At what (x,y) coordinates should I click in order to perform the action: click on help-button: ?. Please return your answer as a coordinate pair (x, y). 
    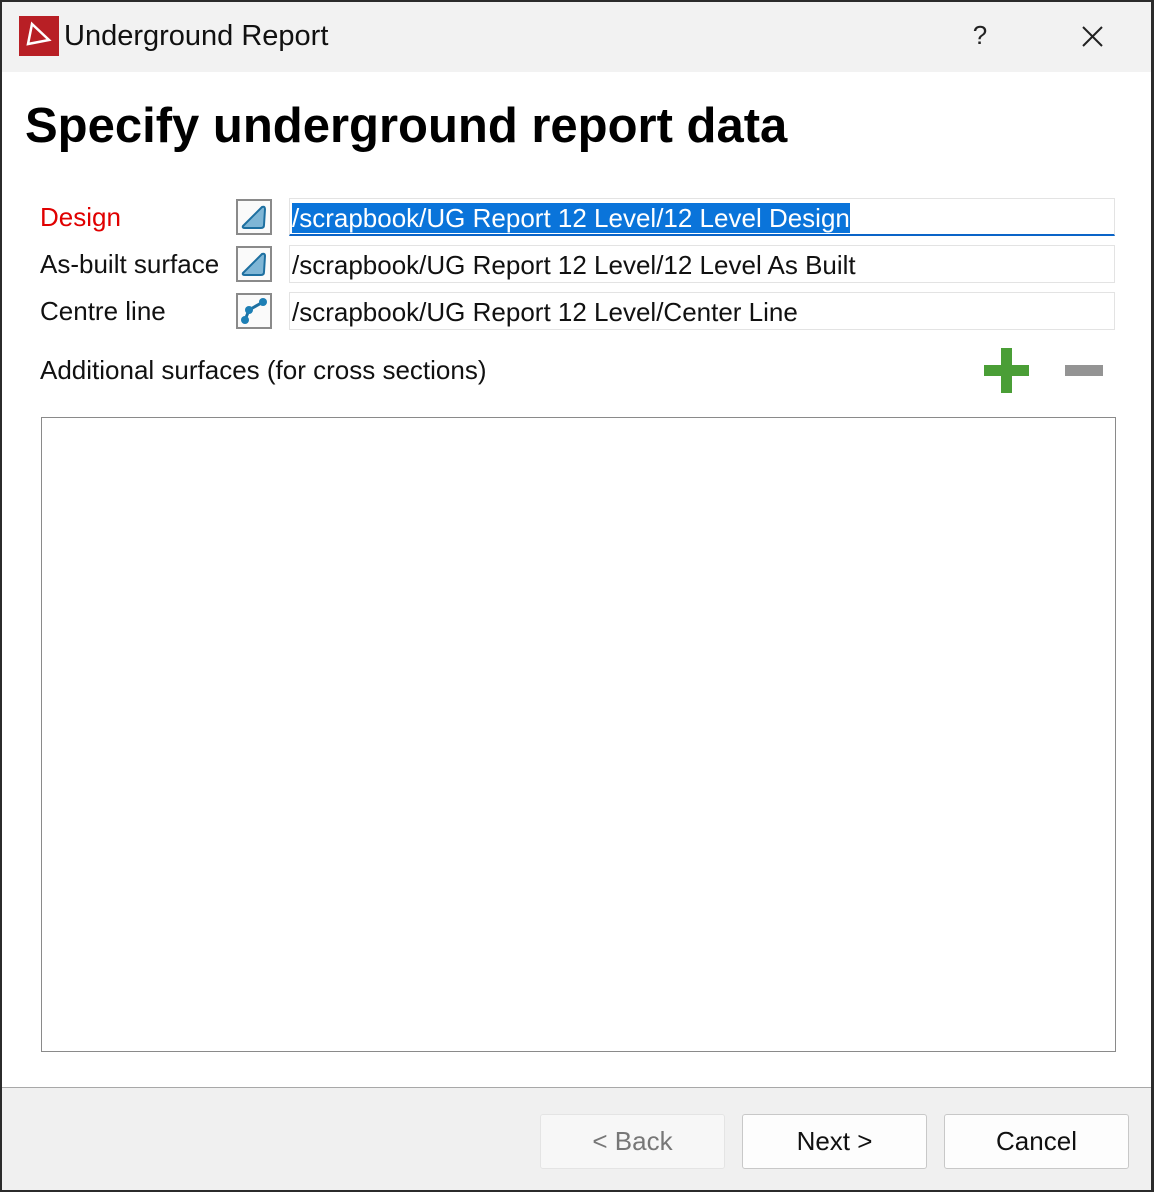
    Looking at the image, I should click on (980, 35).